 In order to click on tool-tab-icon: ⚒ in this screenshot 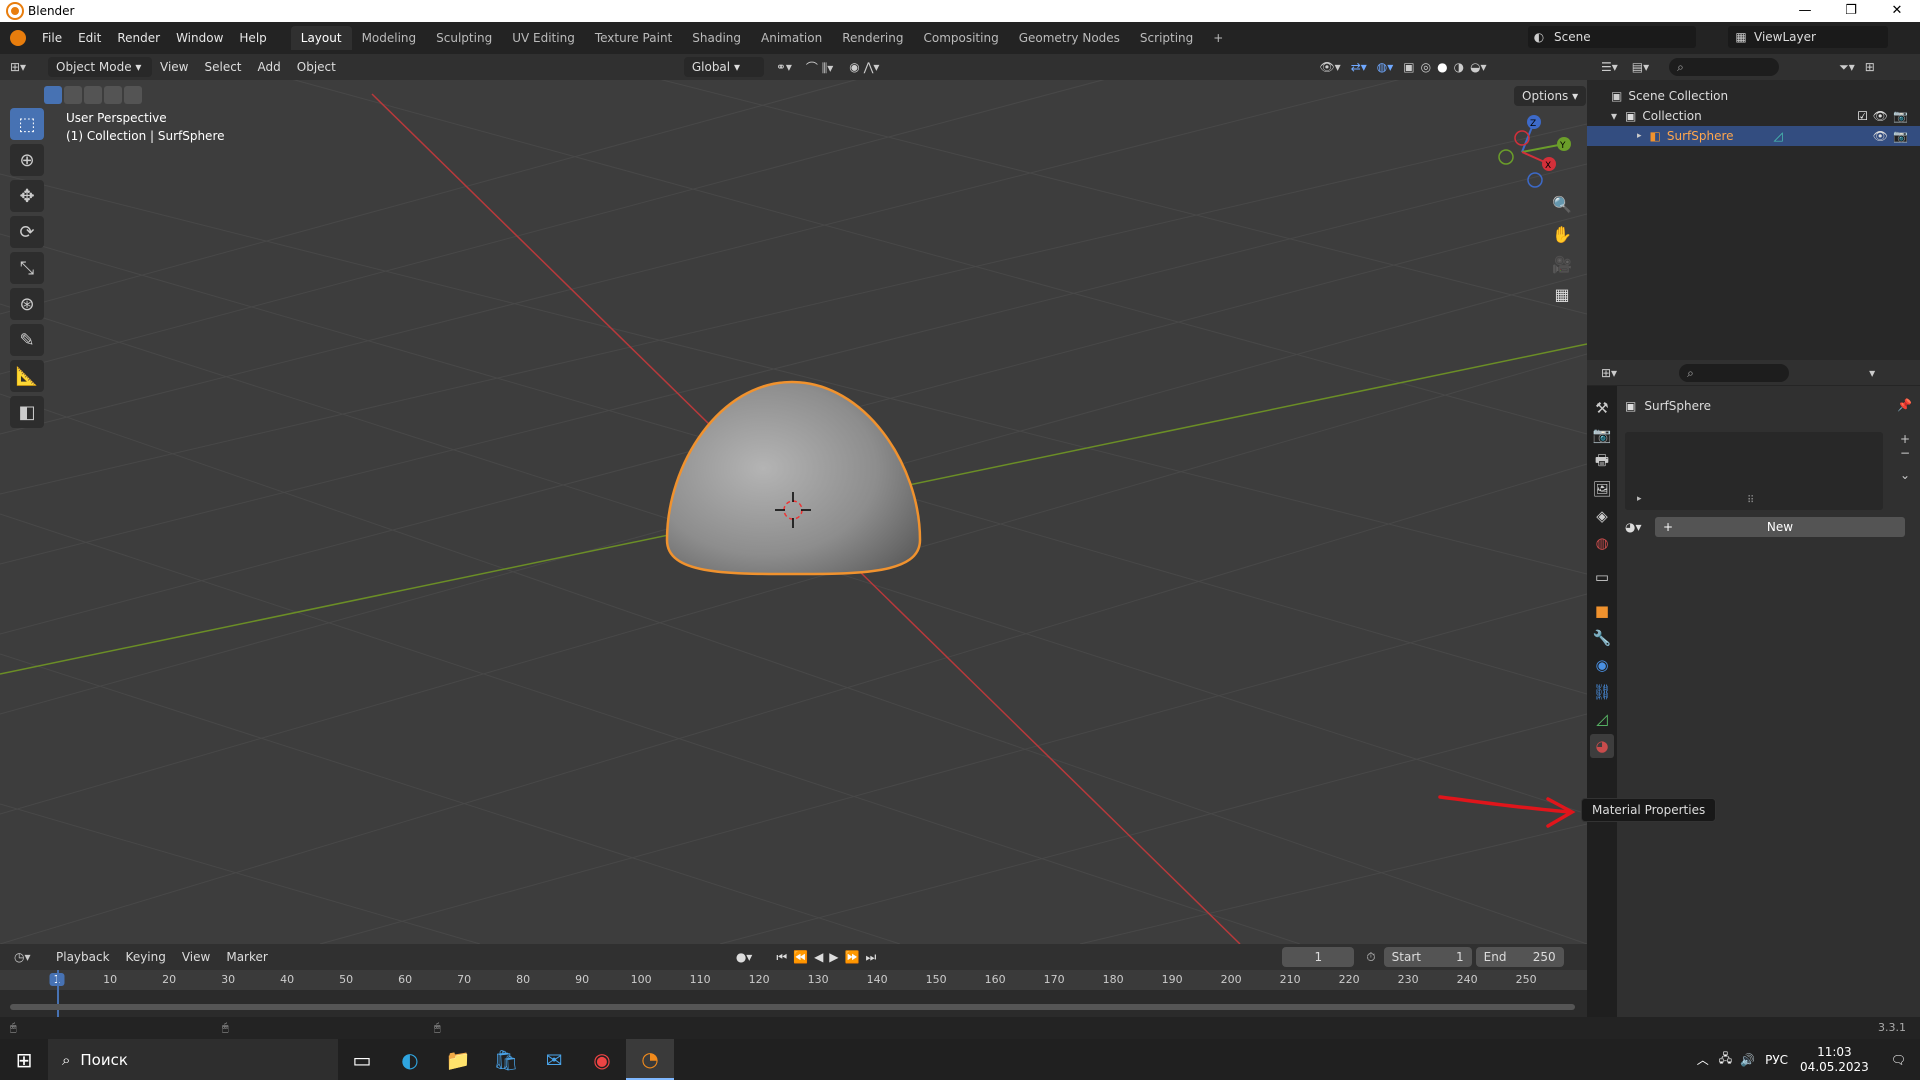, I will do `click(1602, 408)`.